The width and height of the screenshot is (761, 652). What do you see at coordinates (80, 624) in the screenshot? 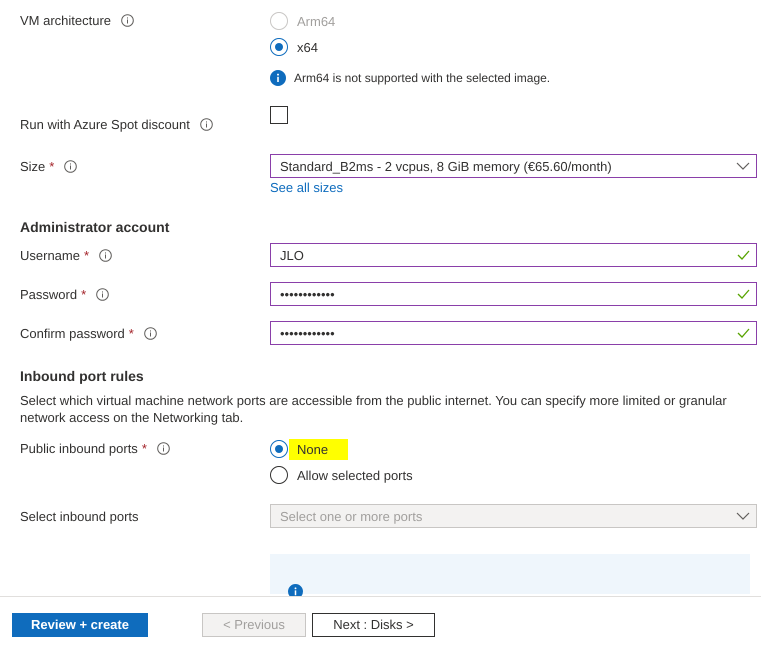
I see `footer-button: Review + create` at bounding box center [80, 624].